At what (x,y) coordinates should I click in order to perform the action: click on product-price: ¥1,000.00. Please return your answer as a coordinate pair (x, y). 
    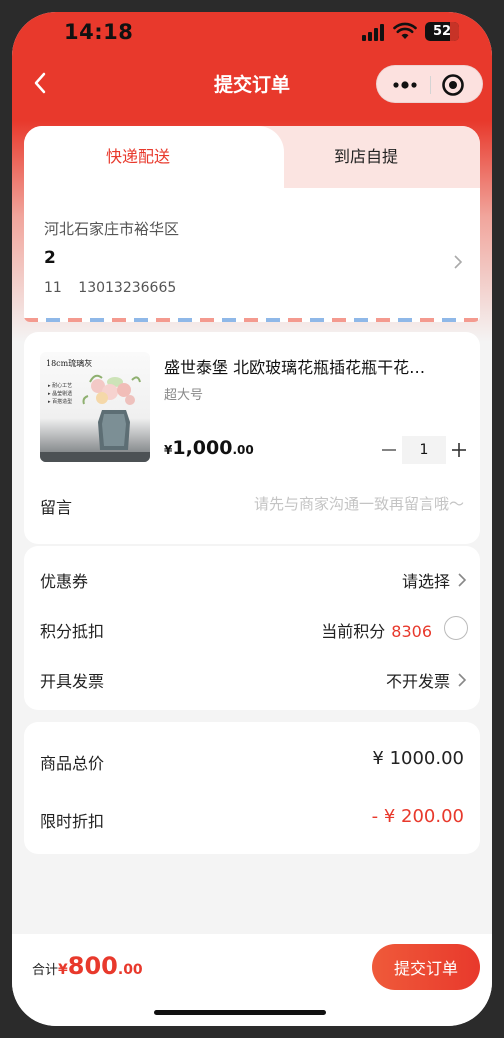
    Looking at the image, I should click on (209, 448).